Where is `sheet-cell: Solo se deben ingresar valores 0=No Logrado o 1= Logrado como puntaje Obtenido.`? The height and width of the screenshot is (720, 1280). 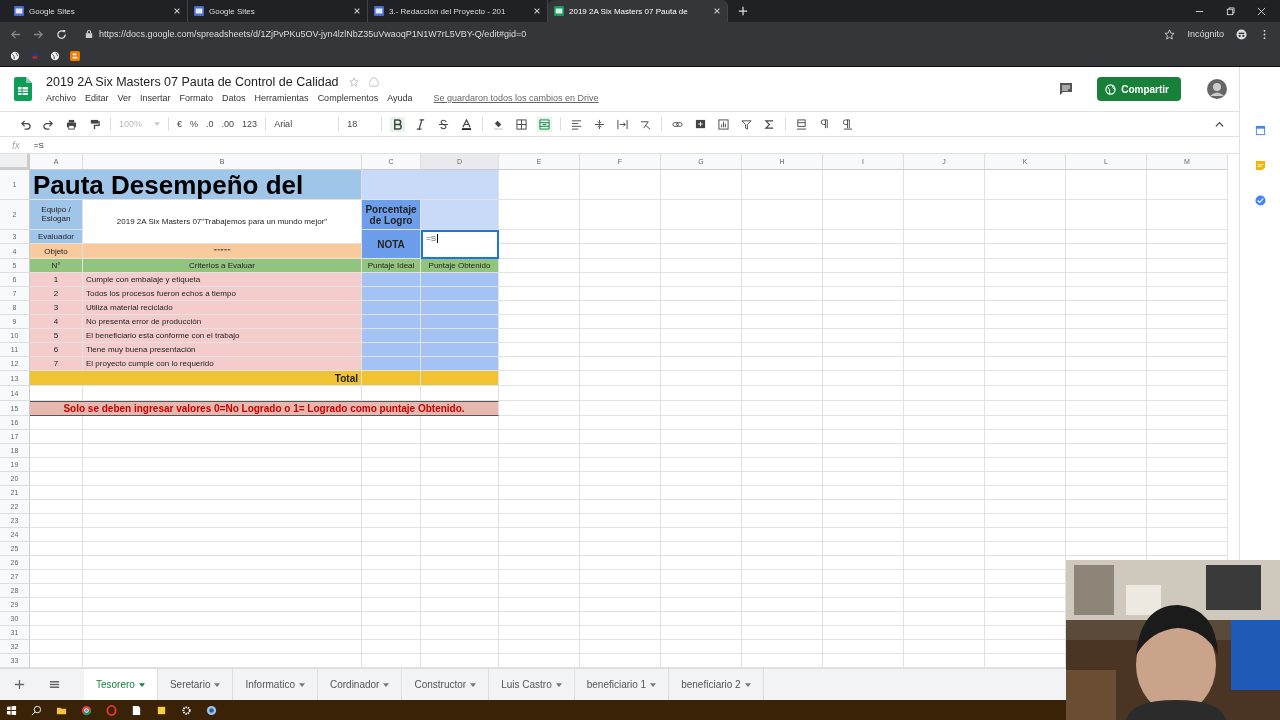 sheet-cell: Solo se deben ingresar valores 0=No Logrado o 1= Logrado como puntaje Obtenido. is located at coordinates (264, 408).